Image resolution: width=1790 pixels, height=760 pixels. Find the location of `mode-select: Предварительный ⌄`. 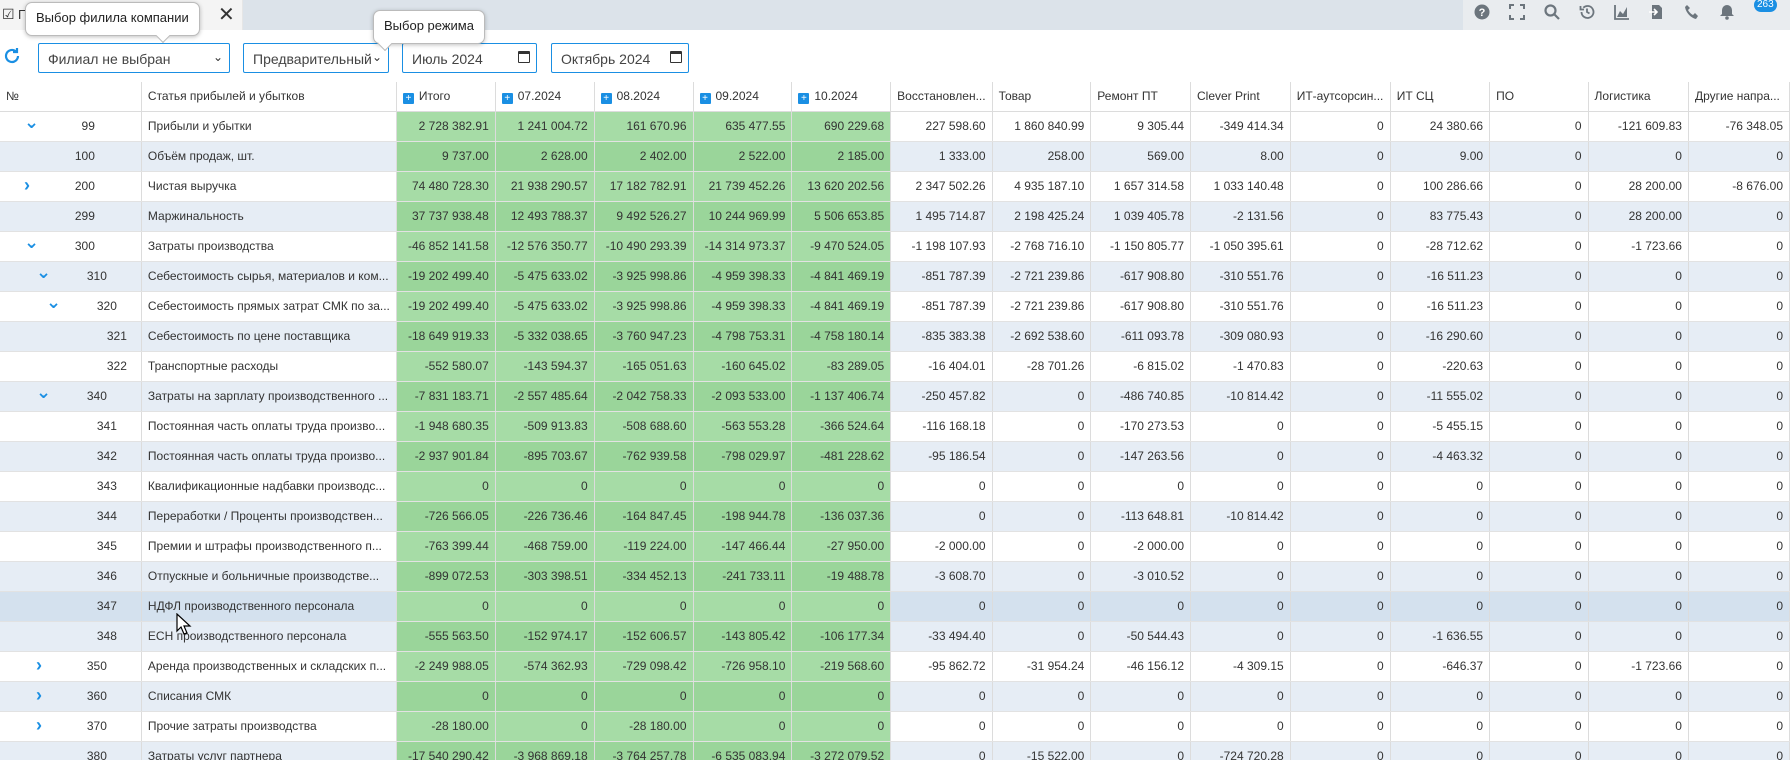

mode-select: Предварительный ⌄ is located at coordinates (316, 58).